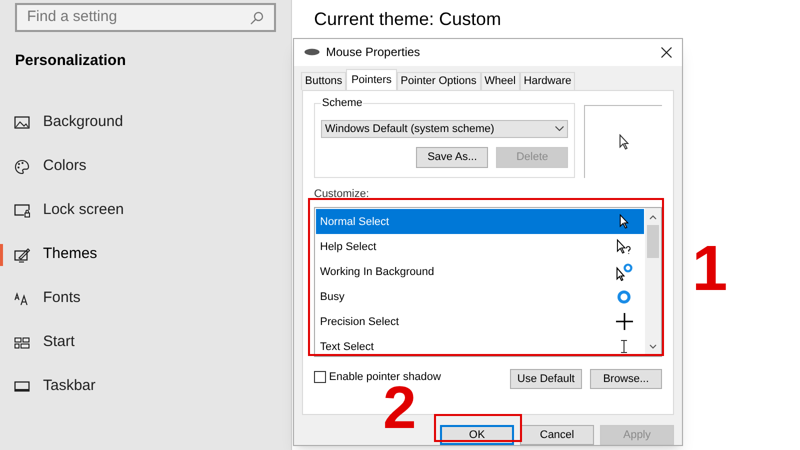 The width and height of the screenshot is (800, 450). What do you see at coordinates (145, 210) in the screenshot?
I see `nav-item: Lock screen` at bounding box center [145, 210].